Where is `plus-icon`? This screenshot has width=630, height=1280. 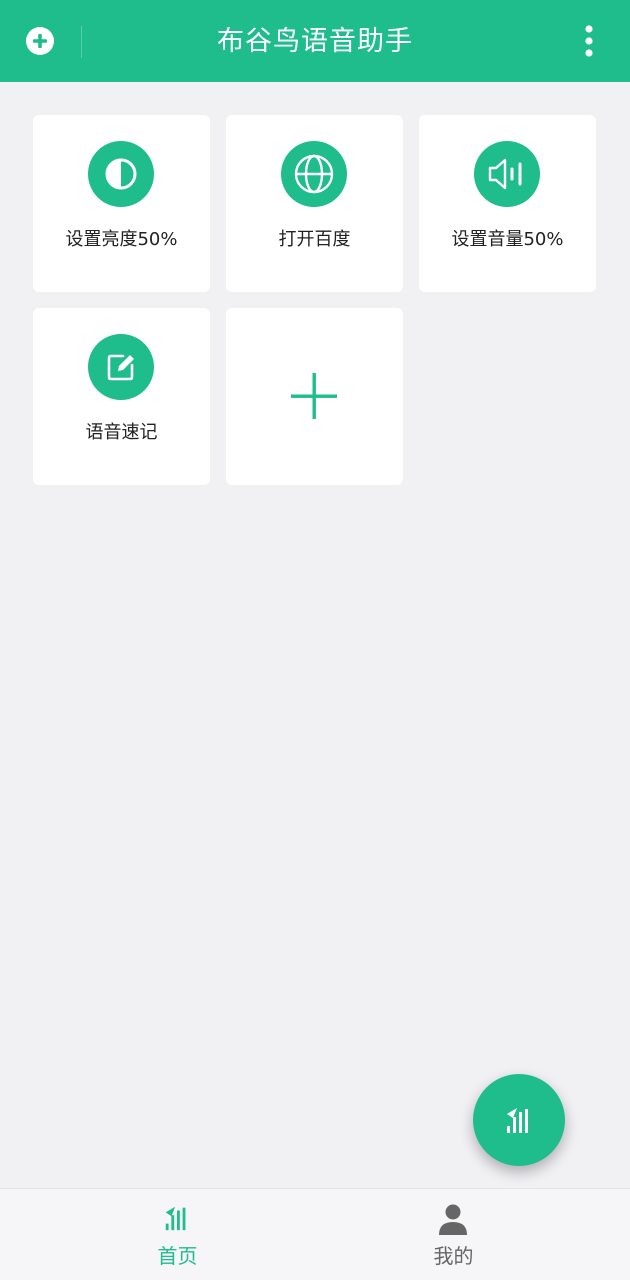 plus-icon is located at coordinates (314, 396).